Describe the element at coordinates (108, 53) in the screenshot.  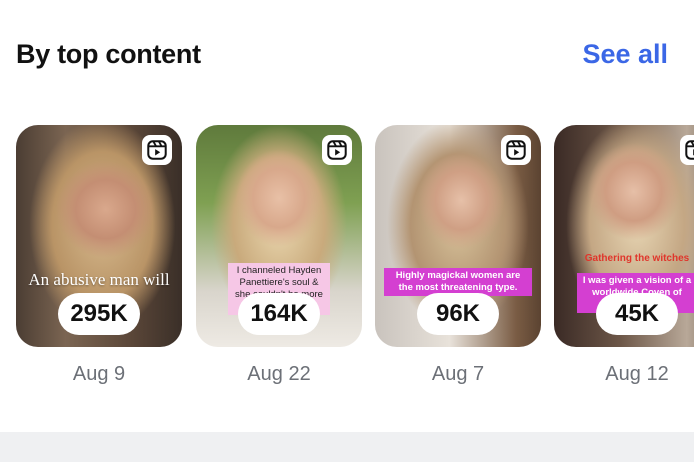
I see `section-title: By top content` at that location.